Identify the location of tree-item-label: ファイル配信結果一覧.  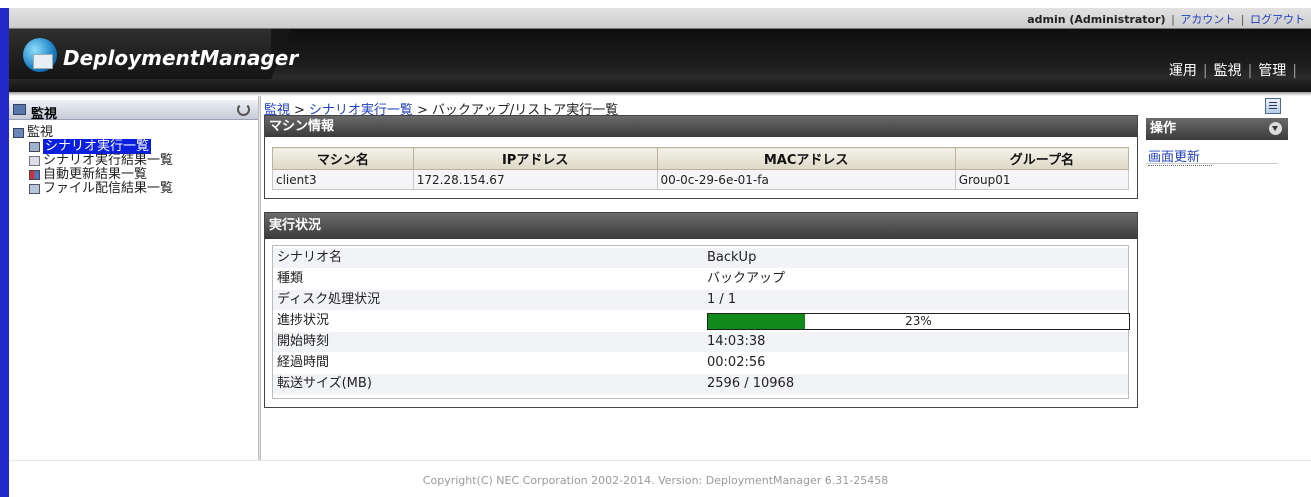
(108, 188).